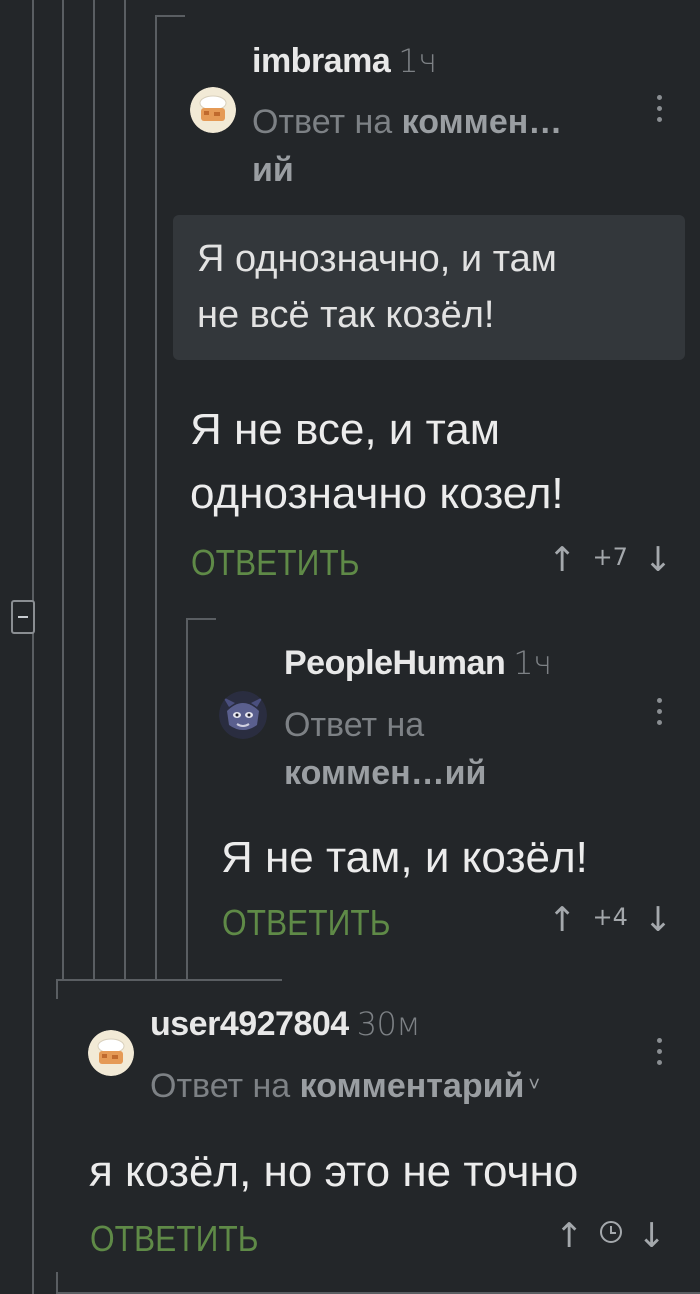  I want to click on vote-controls: ↑ +4 ↓, so click(610, 920).